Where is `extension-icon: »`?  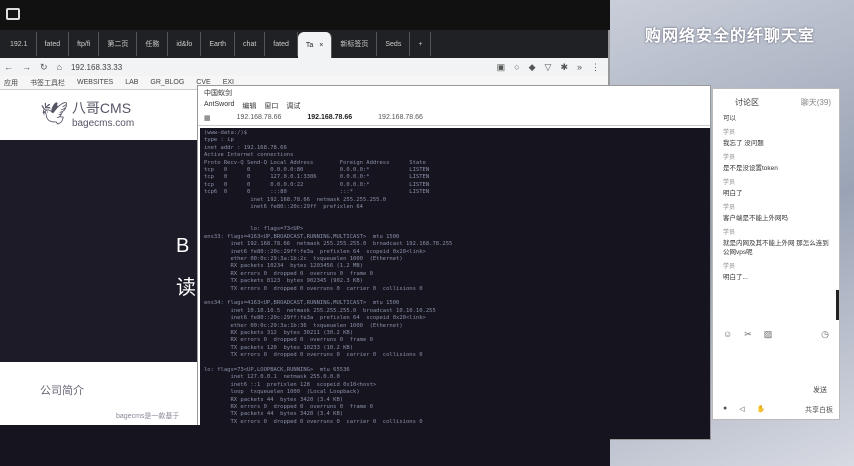 extension-icon: » is located at coordinates (579, 67).